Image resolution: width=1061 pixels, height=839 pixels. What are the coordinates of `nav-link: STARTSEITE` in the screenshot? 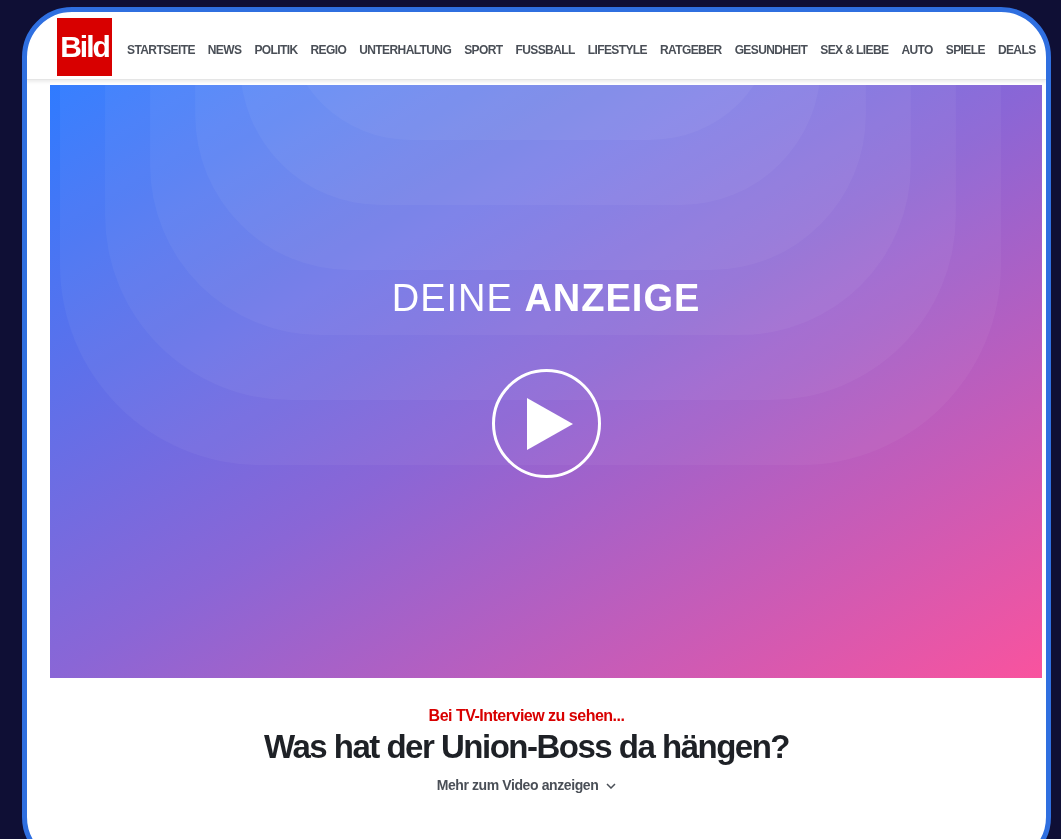 It's located at (161, 49).